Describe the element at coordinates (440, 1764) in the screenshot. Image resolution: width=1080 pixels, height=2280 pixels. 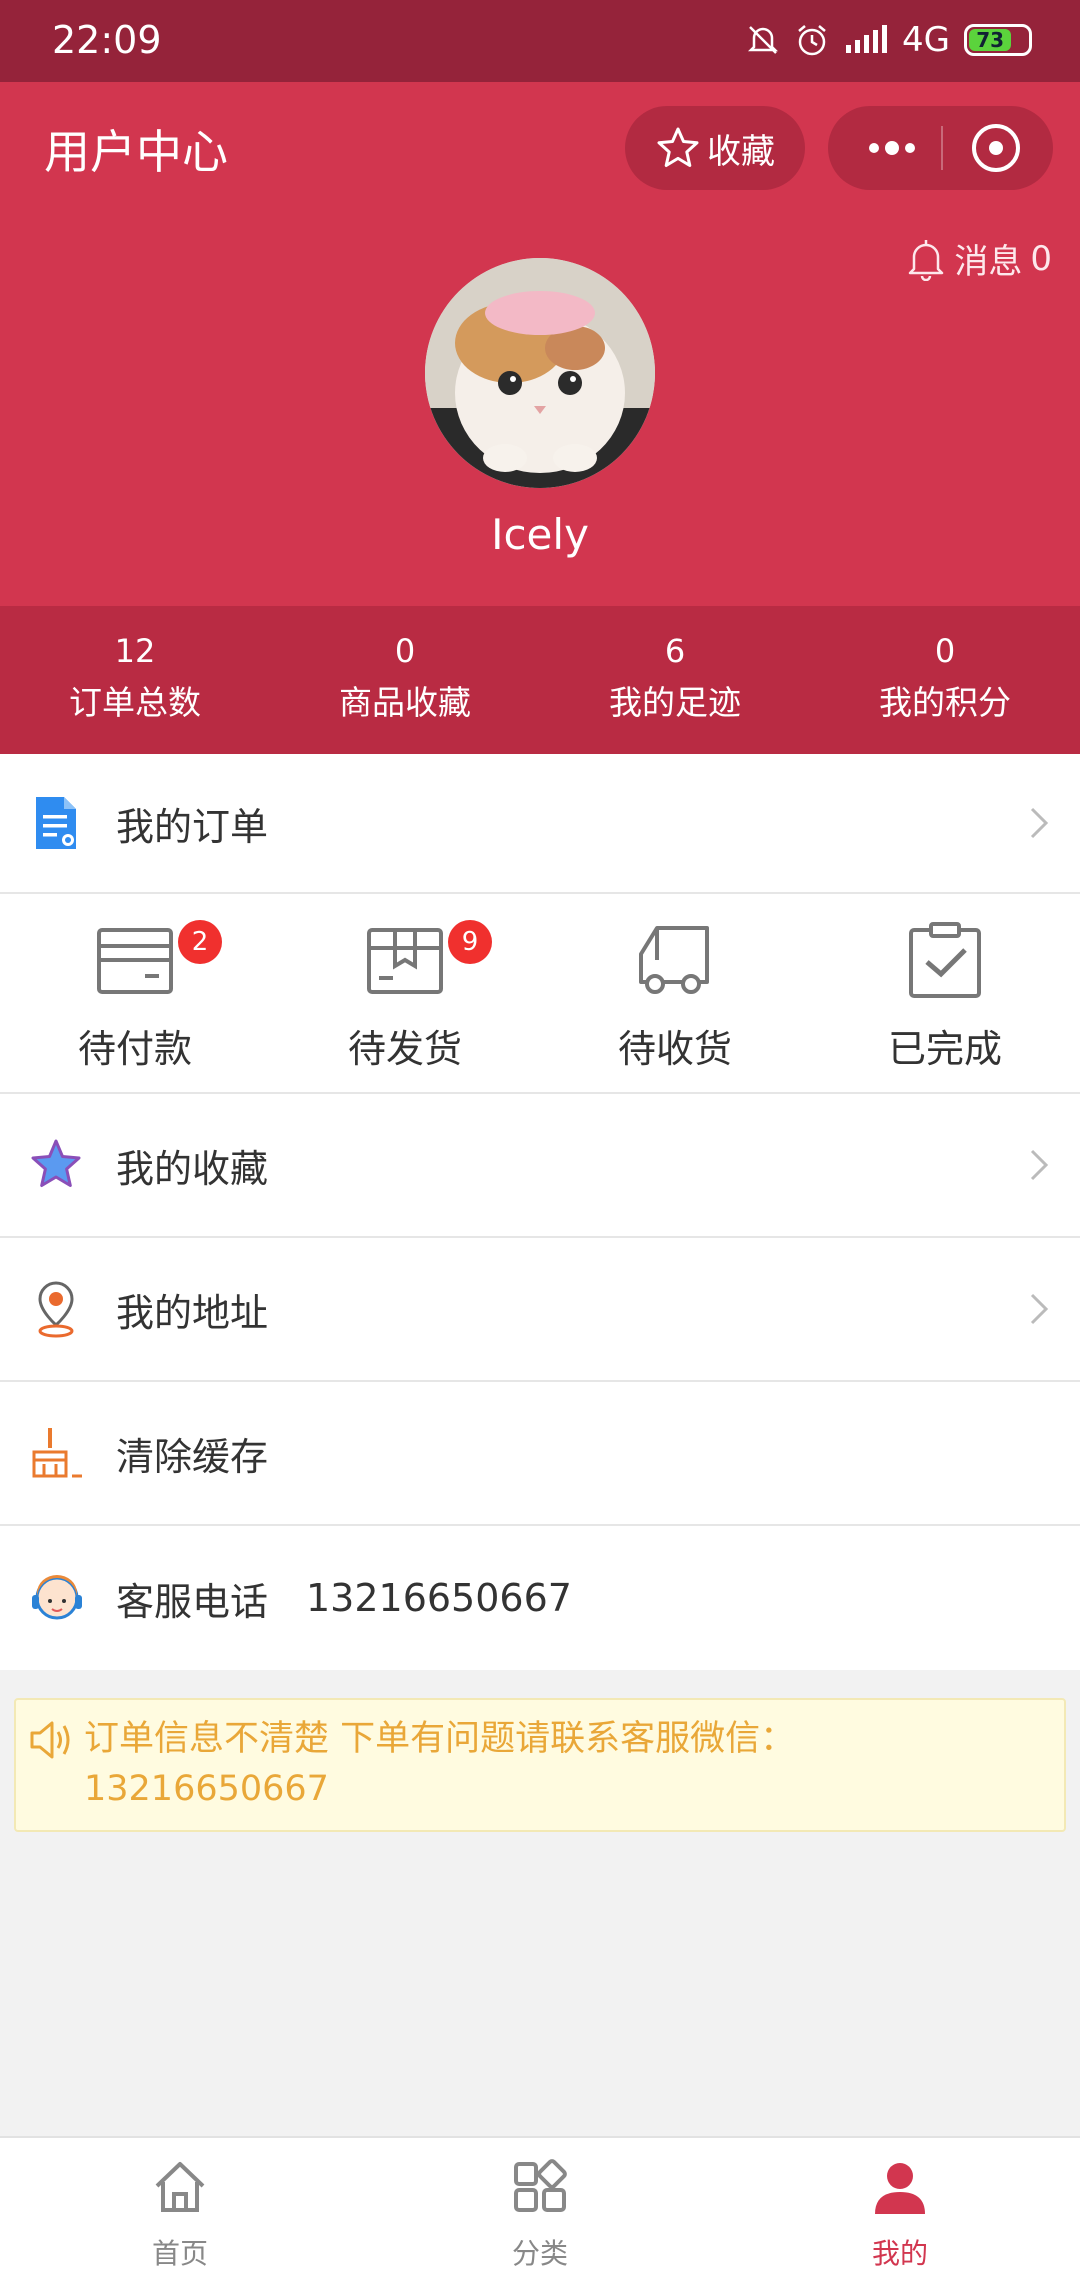
I see `notice-text: 订单信息不清楚 下单有问题请联系客服微信：13216650667` at that location.